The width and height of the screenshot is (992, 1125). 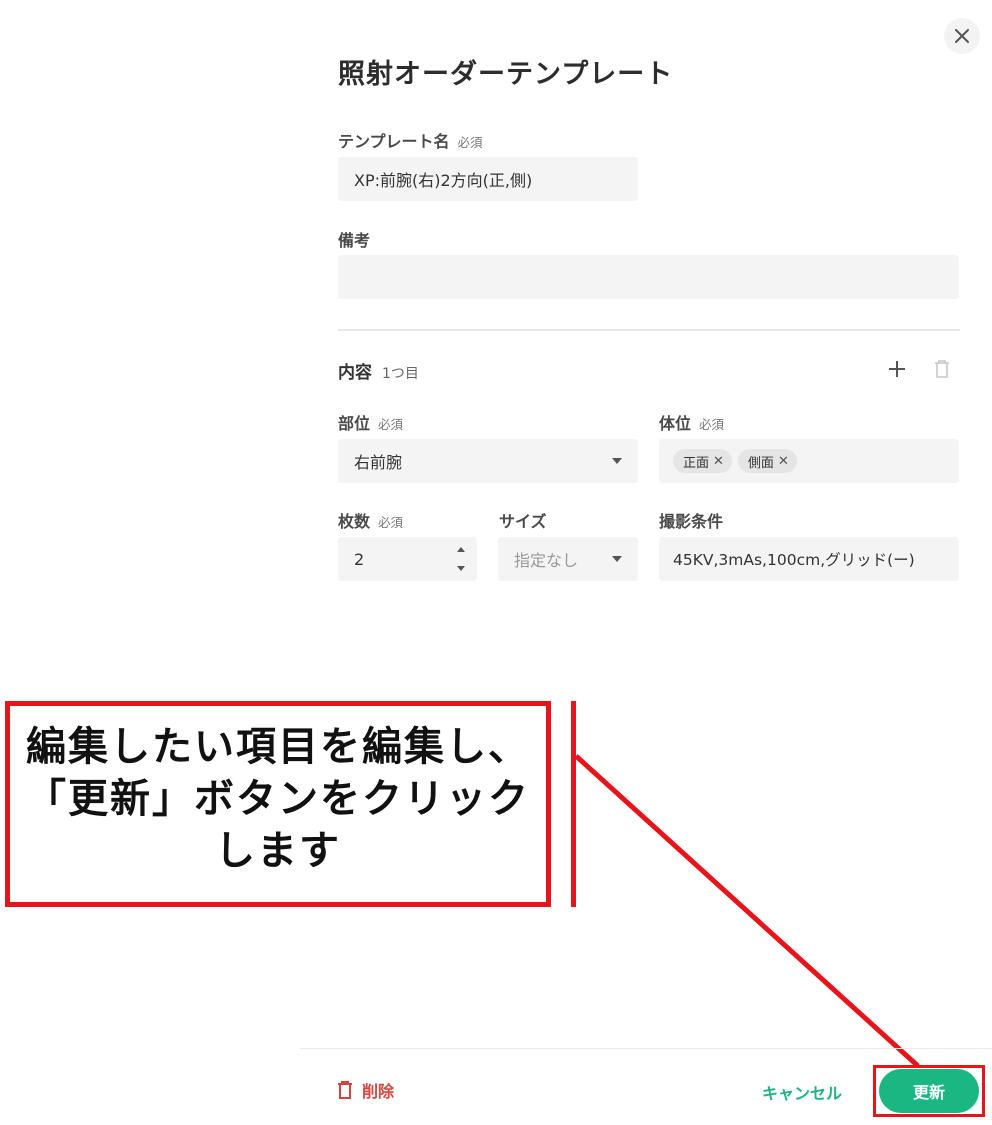 I want to click on trash-icon, so click(x=345, y=1090).